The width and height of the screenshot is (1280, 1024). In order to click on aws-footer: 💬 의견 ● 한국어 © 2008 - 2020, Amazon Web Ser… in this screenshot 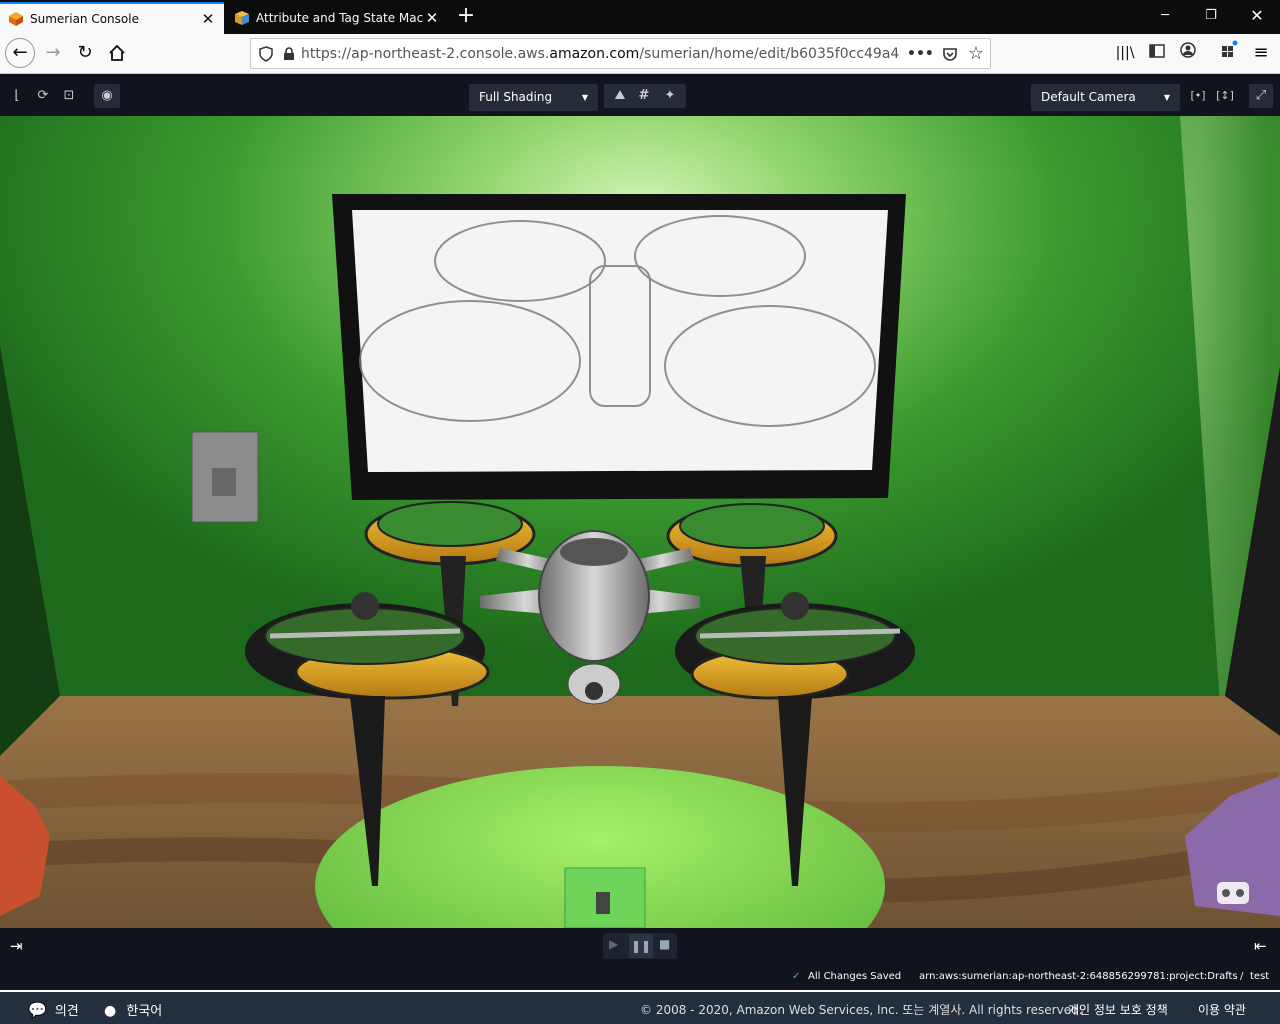, I will do `click(640, 1007)`.